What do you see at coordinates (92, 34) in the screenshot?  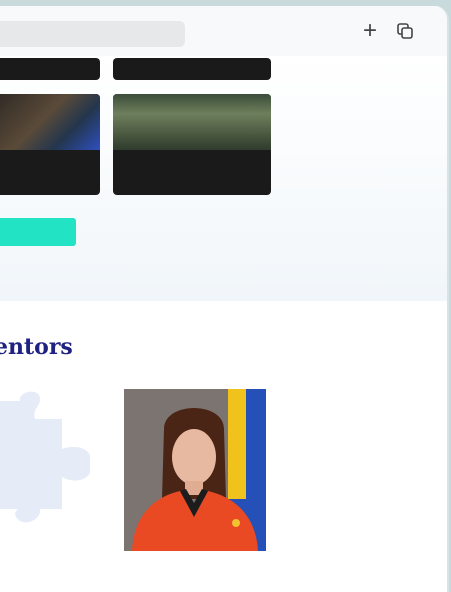 I see `address-bar` at bounding box center [92, 34].